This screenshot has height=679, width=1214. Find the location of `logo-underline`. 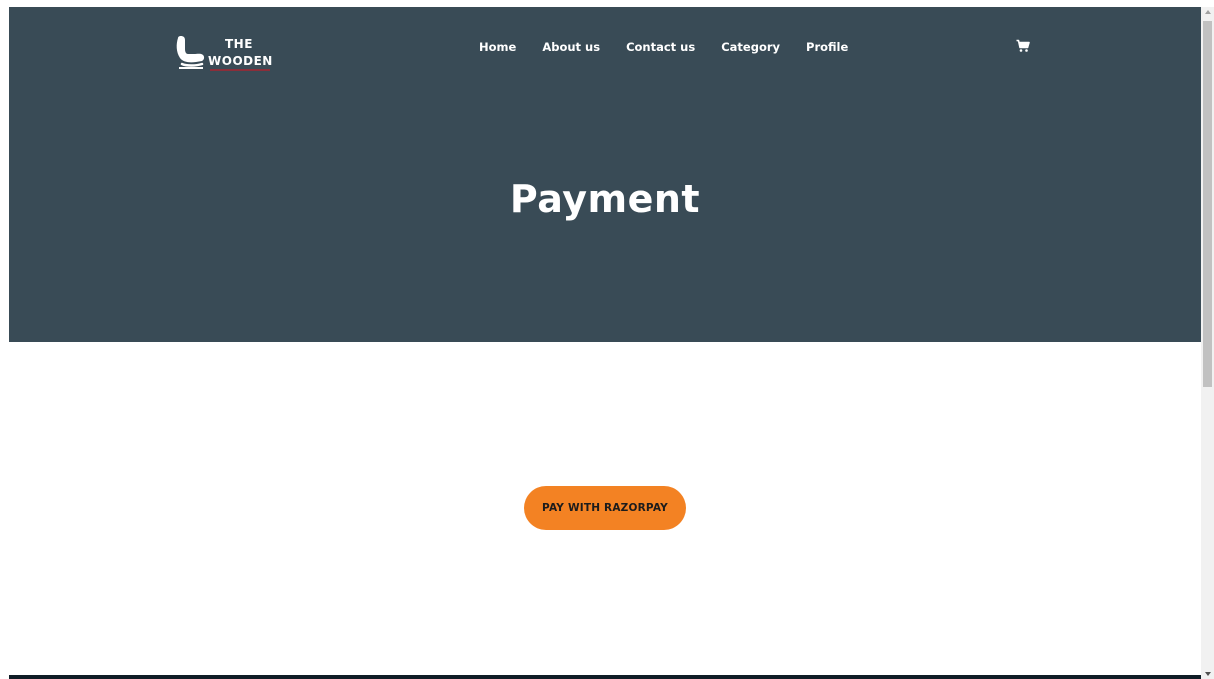

logo-underline is located at coordinates (240, 70).